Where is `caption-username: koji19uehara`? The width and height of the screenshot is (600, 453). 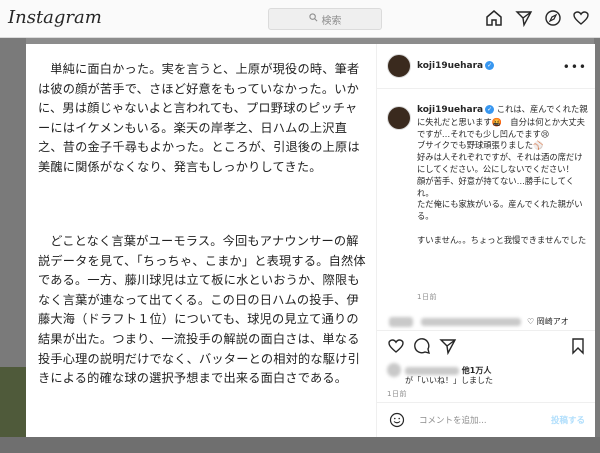
caption-username: koji19uehara is located at coordinates (450, 110).